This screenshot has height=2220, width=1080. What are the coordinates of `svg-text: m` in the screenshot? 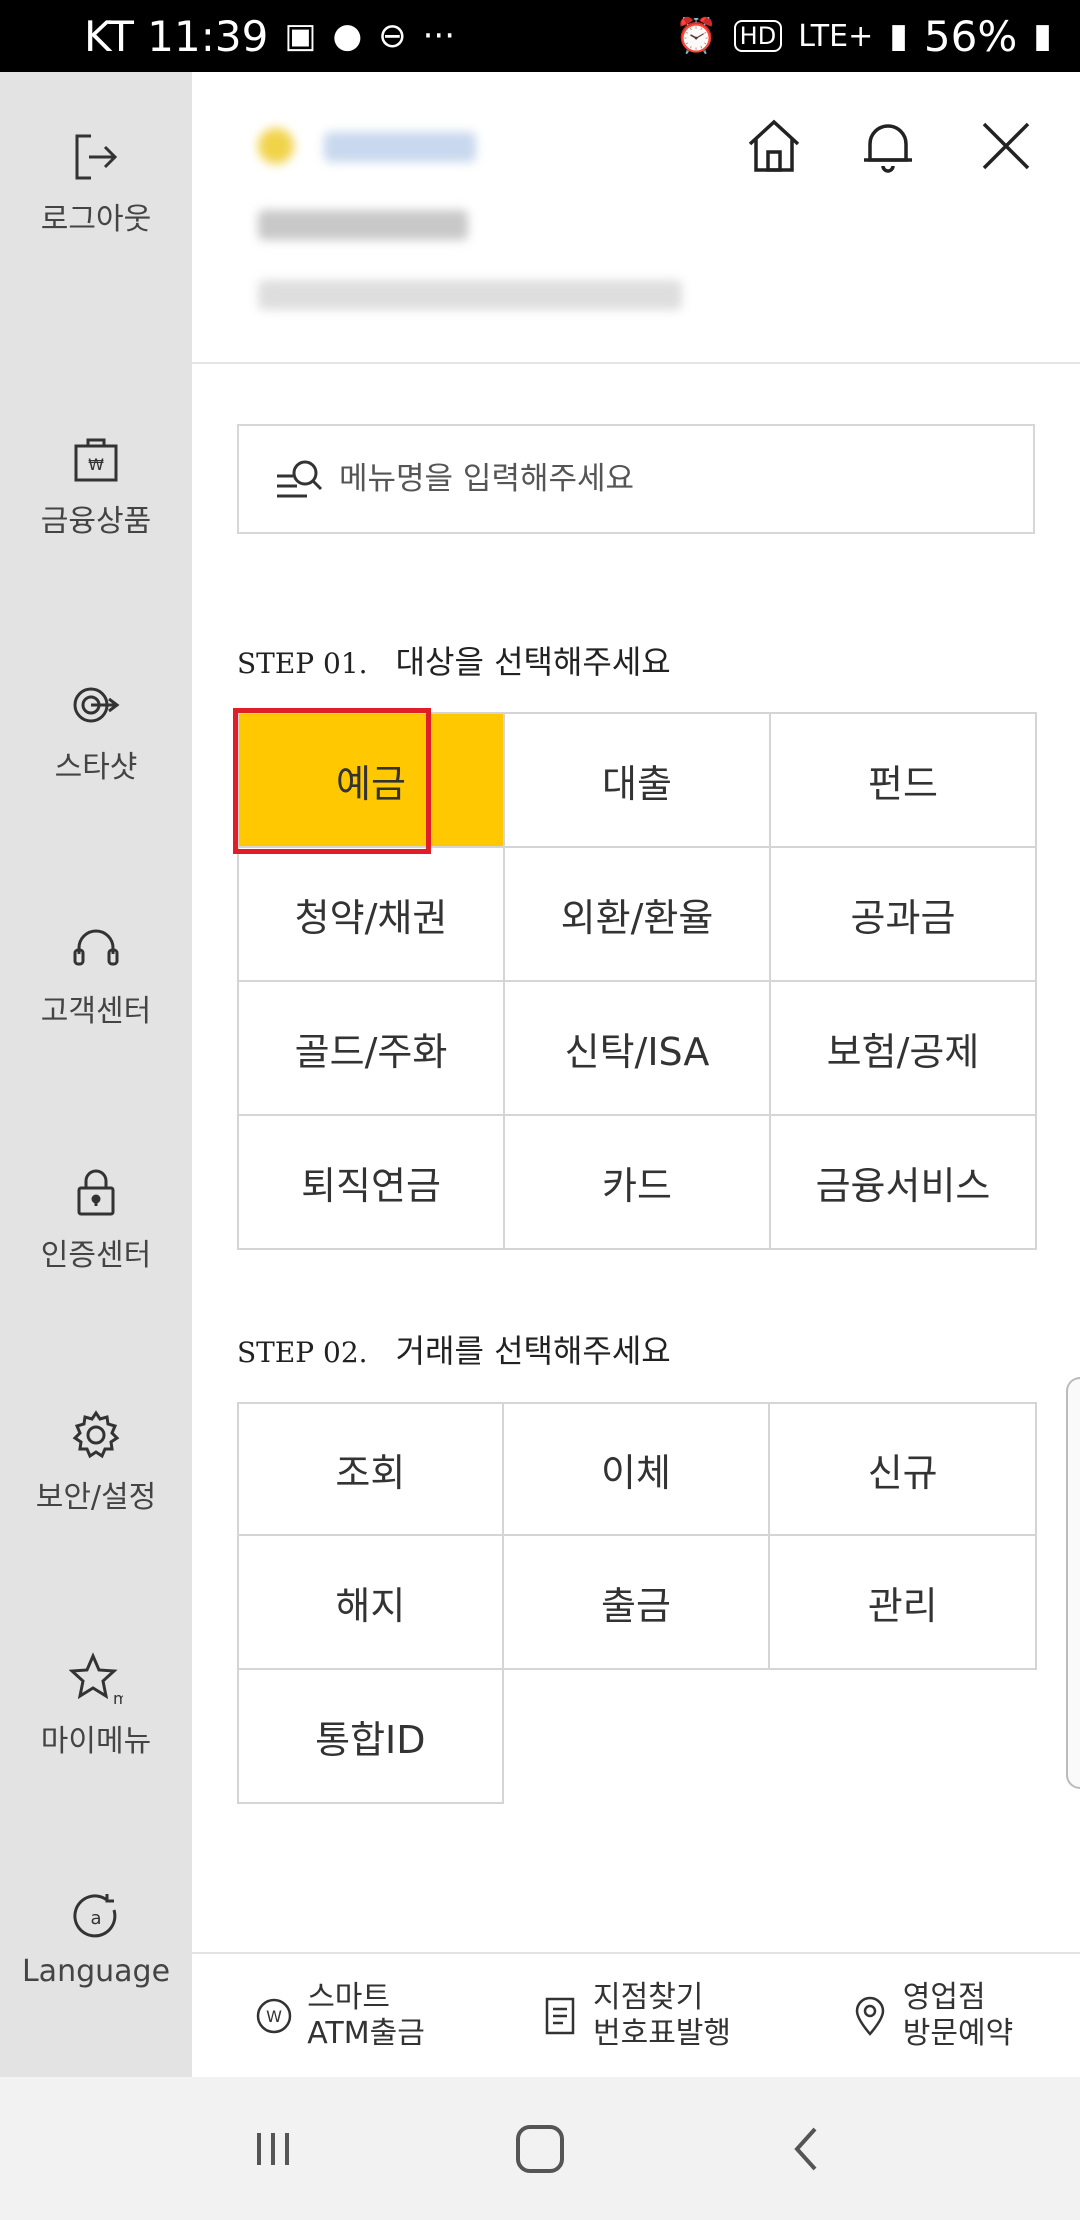 It's located at (118, 1697).